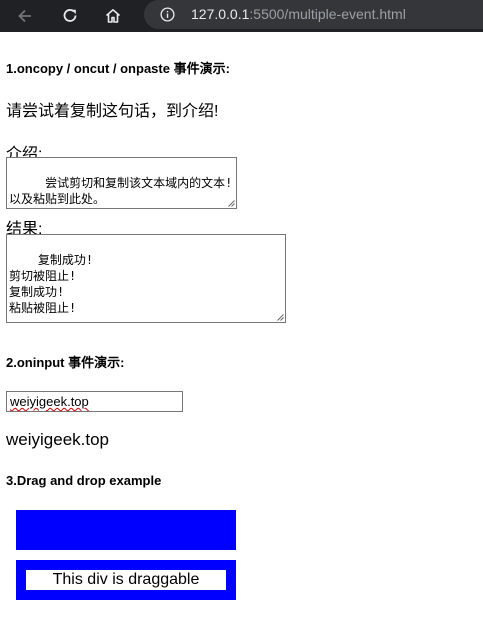 This screenshot has height=629, width=483. Describe the element at coordinates (94, 401) in the screenshot. I see `text-input: weiyigeek.top` at that location.